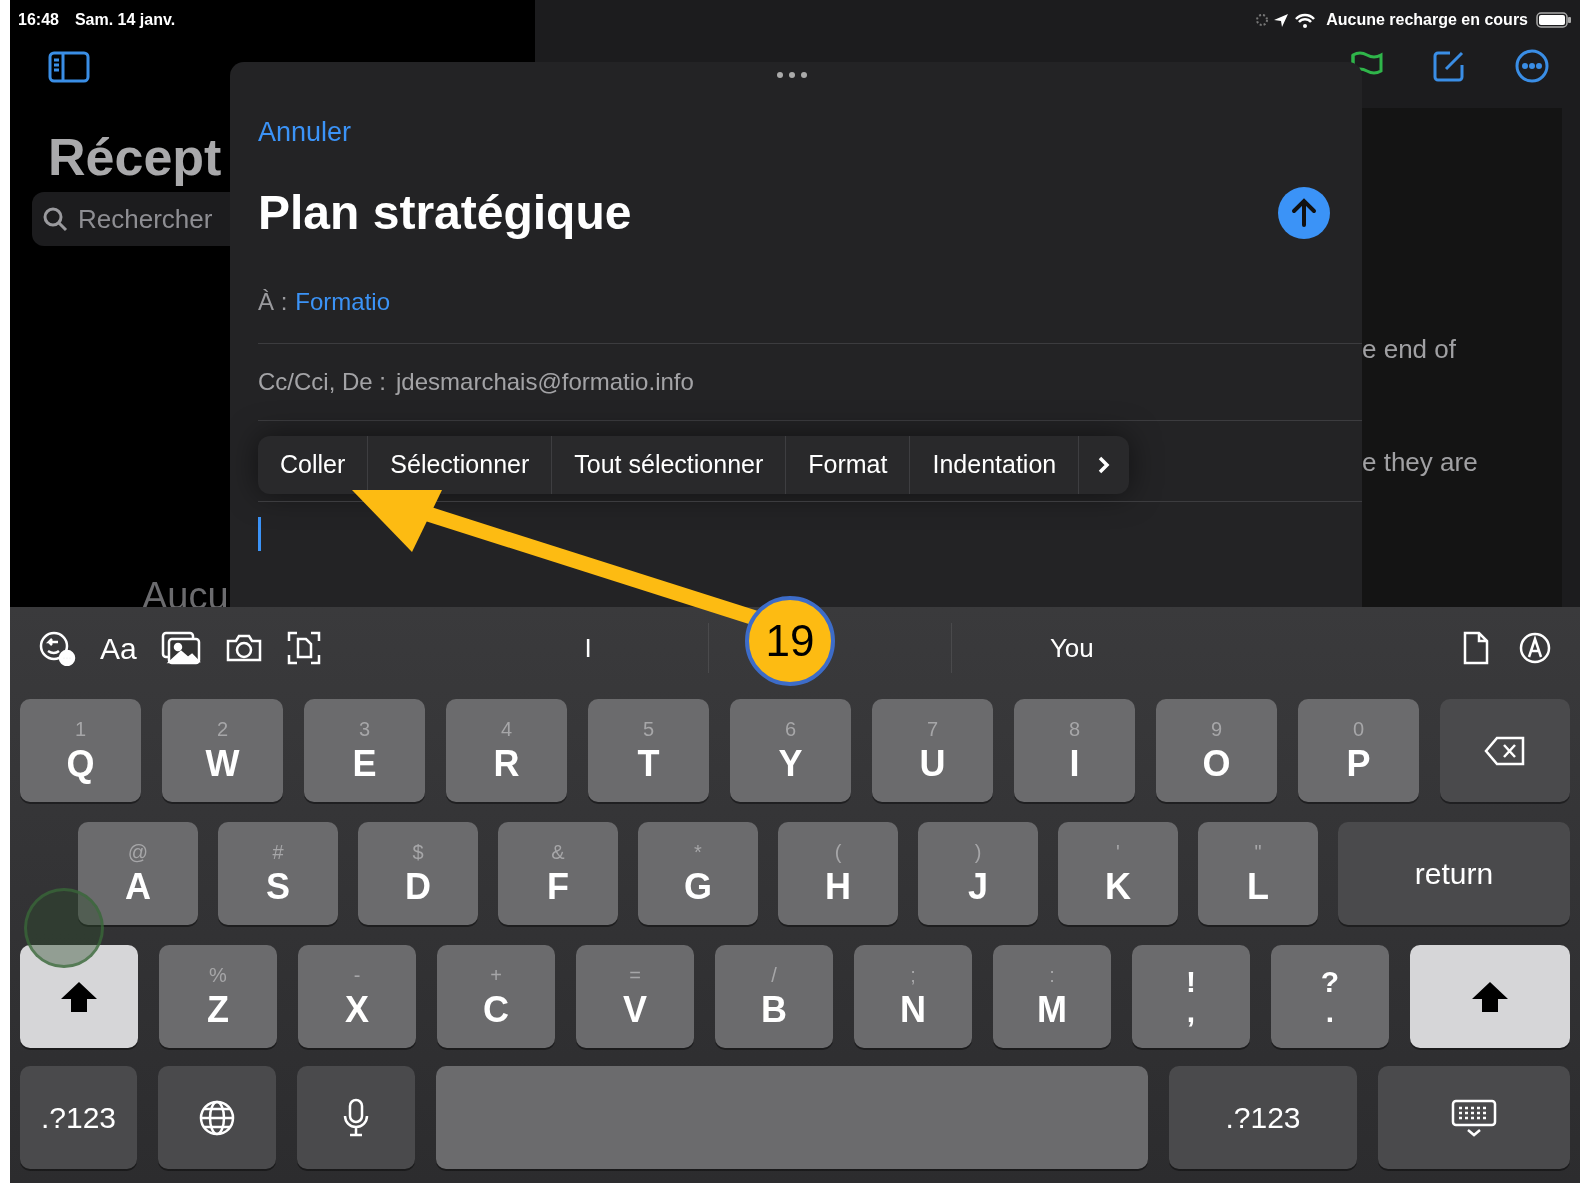 This screenshot has width=1580, height=1183. I want to click on key-letter: D, so click(418, 886).